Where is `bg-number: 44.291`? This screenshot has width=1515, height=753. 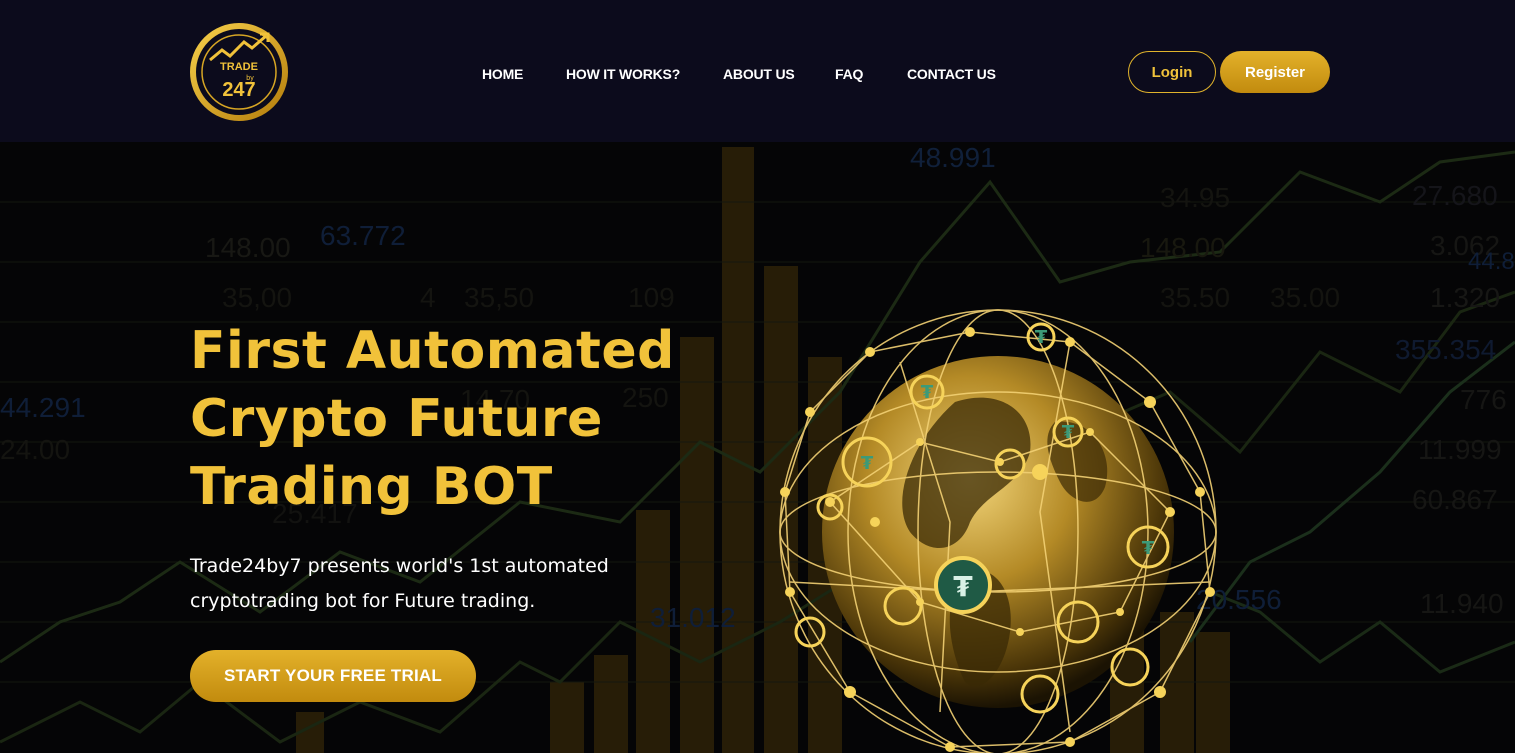
bg-number: 44.291 is located at coordinates (43, 407).